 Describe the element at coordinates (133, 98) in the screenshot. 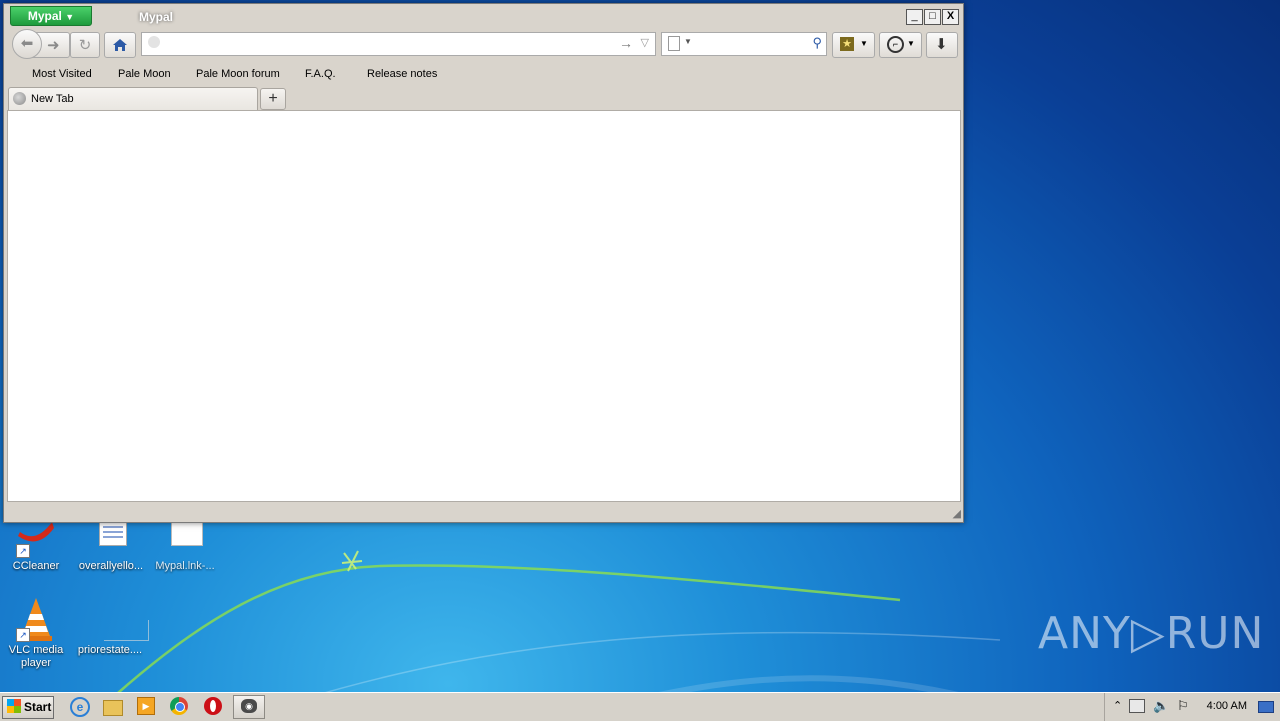

I see `tab-new-tab: New Tab` at that location.